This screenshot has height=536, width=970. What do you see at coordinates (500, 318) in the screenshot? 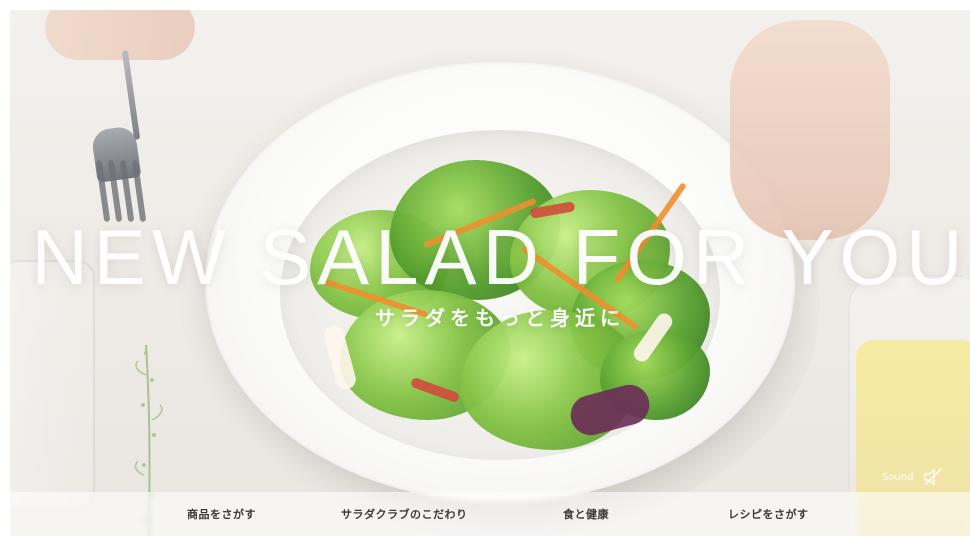
I see `hero-subtitle: サラダをもっと身近に` at bounding box center [500, 318].